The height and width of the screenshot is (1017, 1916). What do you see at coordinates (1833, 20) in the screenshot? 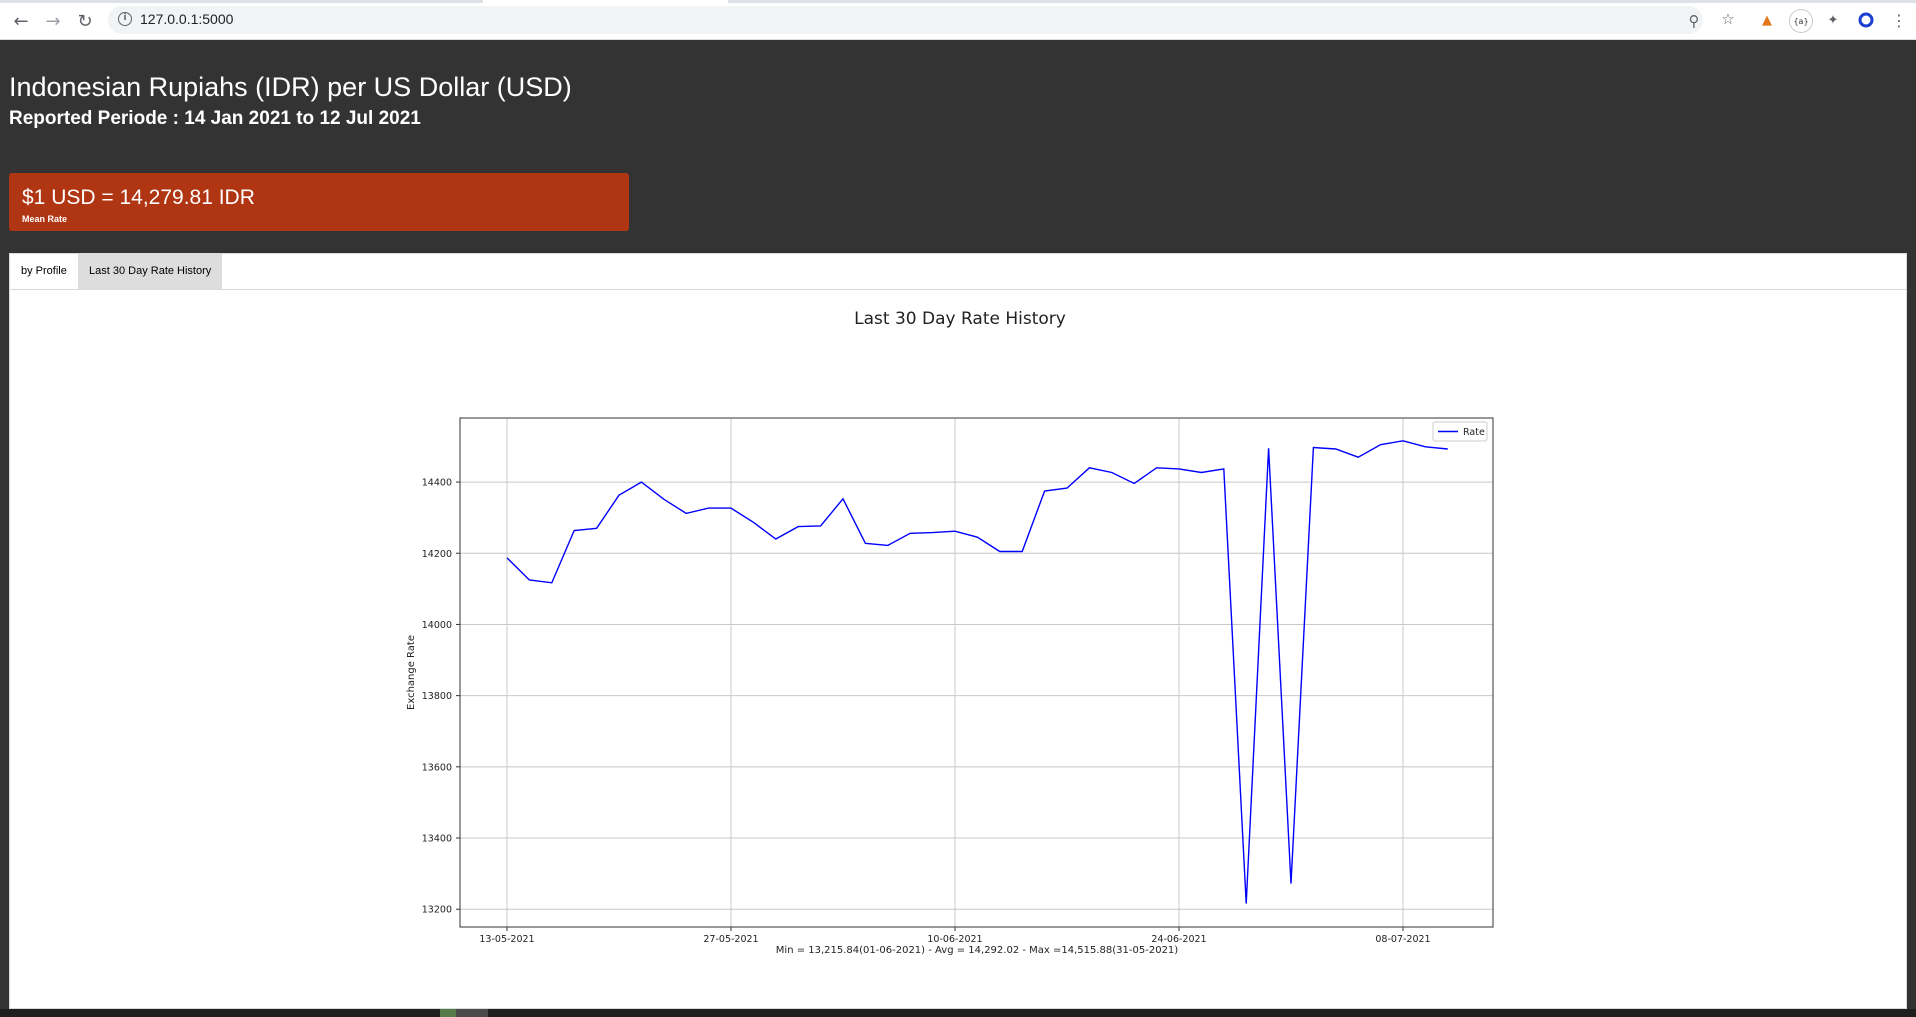
I see `extensions-puzzle-icon: ✦` at bounding box center [1833, 20].